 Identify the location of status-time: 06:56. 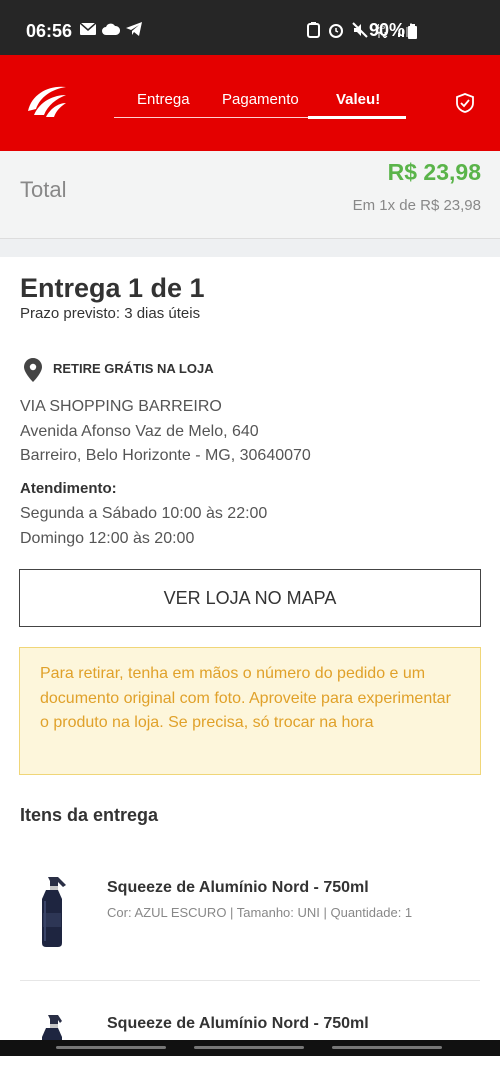
(49, 31).